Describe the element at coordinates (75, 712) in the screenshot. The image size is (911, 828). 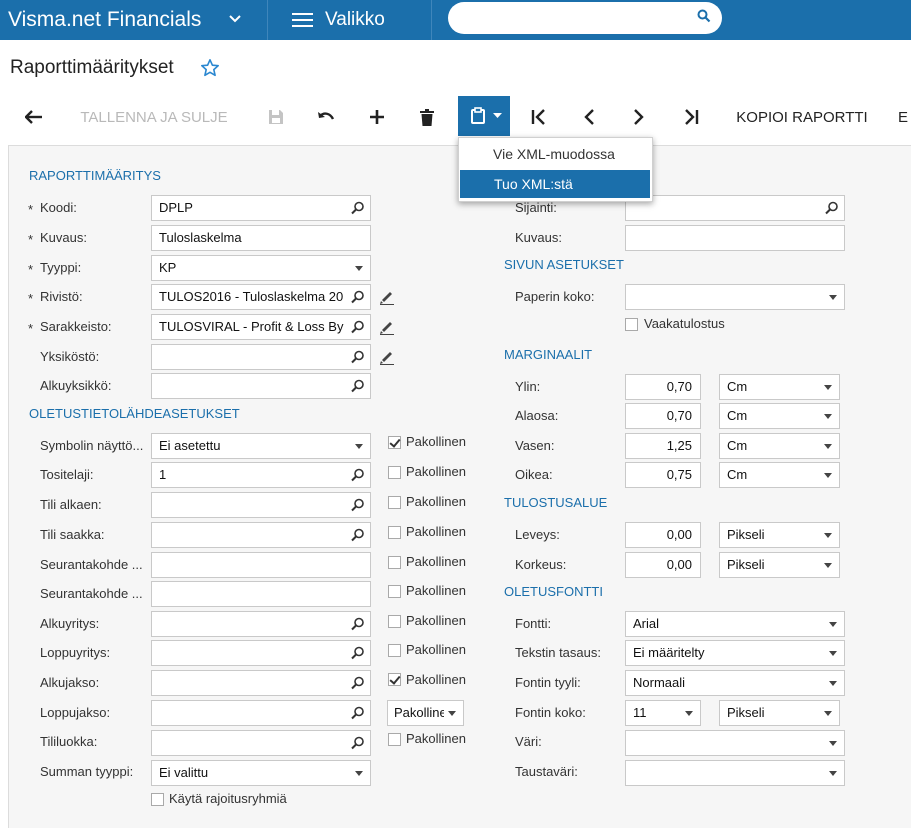
I see `default-row-label: Loppujakso:` at that location.